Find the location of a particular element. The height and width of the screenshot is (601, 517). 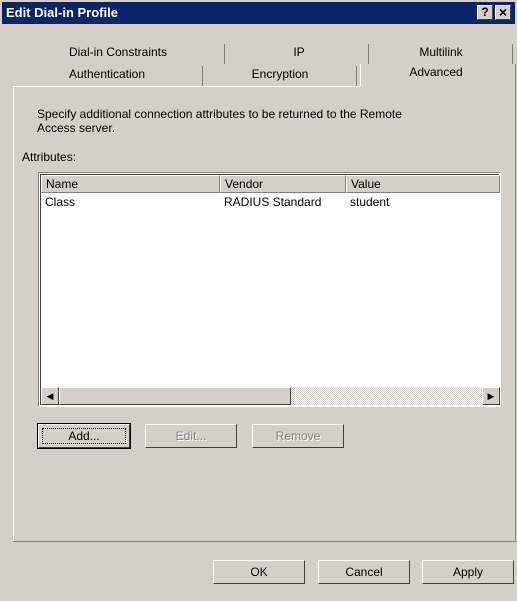

title-bar: Edit Dial-in Profile ? × is located at coordinates (258, 13).